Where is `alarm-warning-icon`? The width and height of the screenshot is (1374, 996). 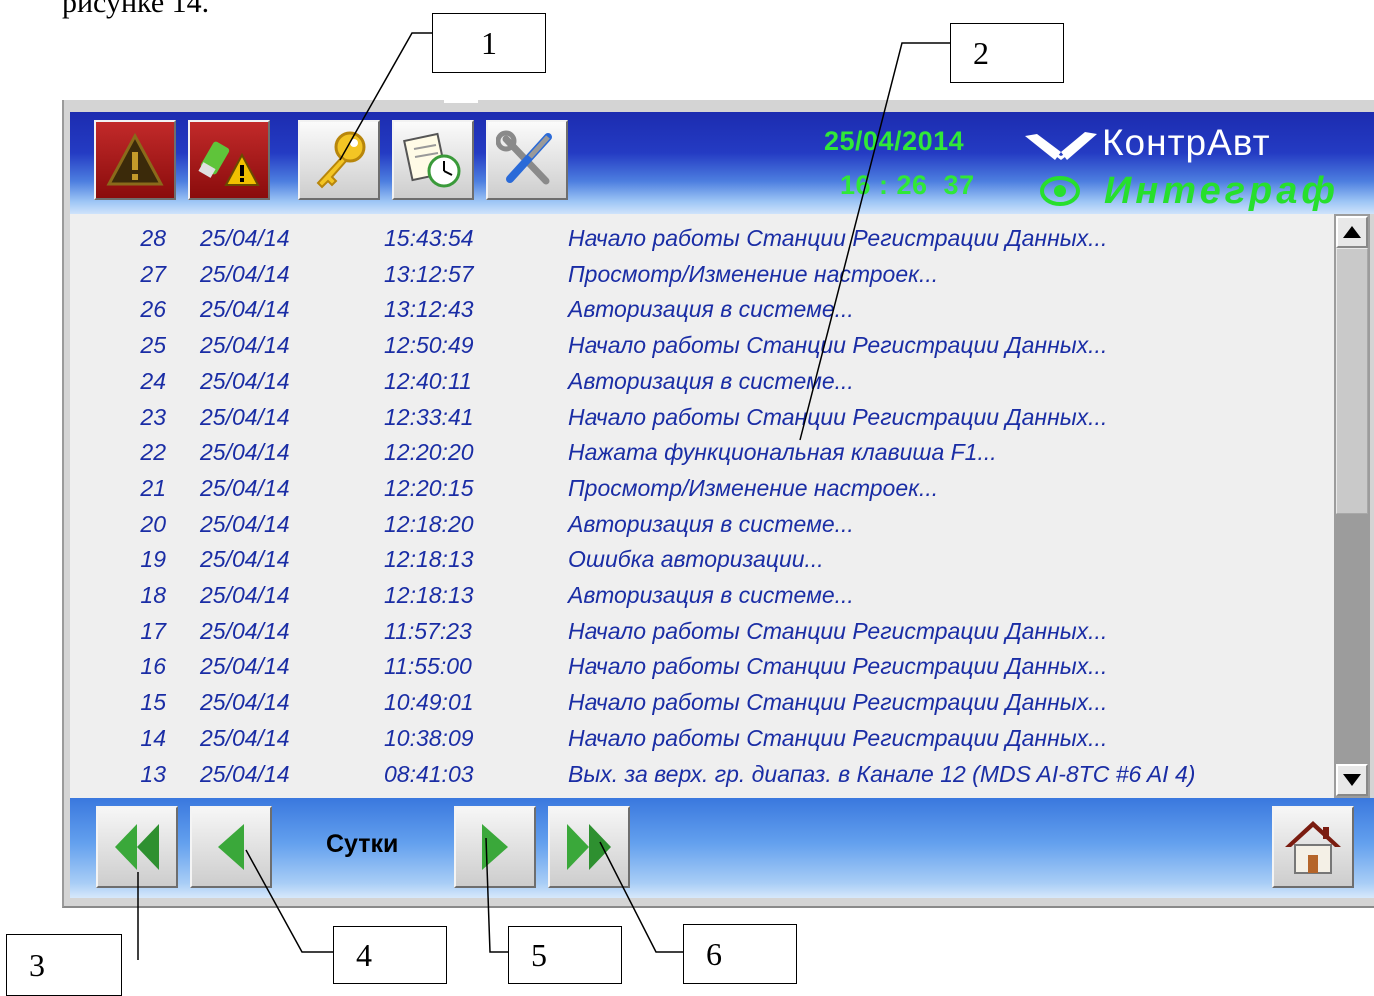
alarm-warning-icon is located at coordinates (135, 159).